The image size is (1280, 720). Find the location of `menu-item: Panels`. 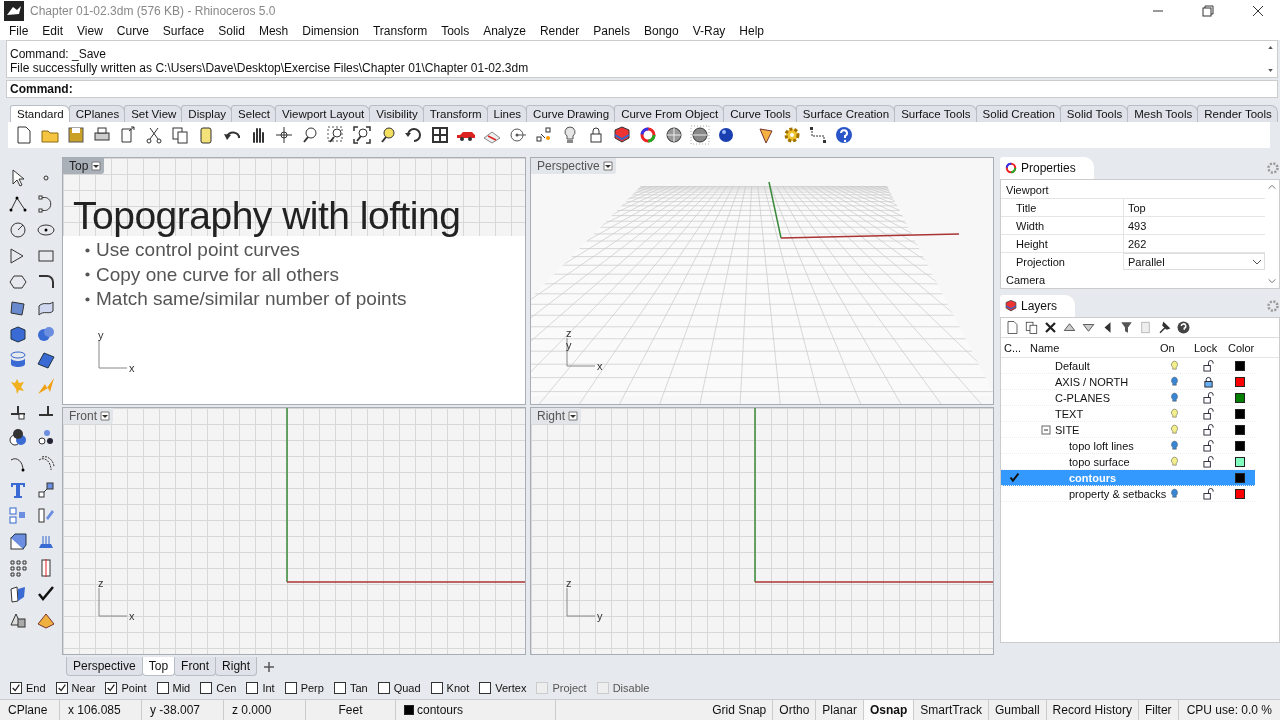

menu-item: Panels is located at coordinates (615, 31).